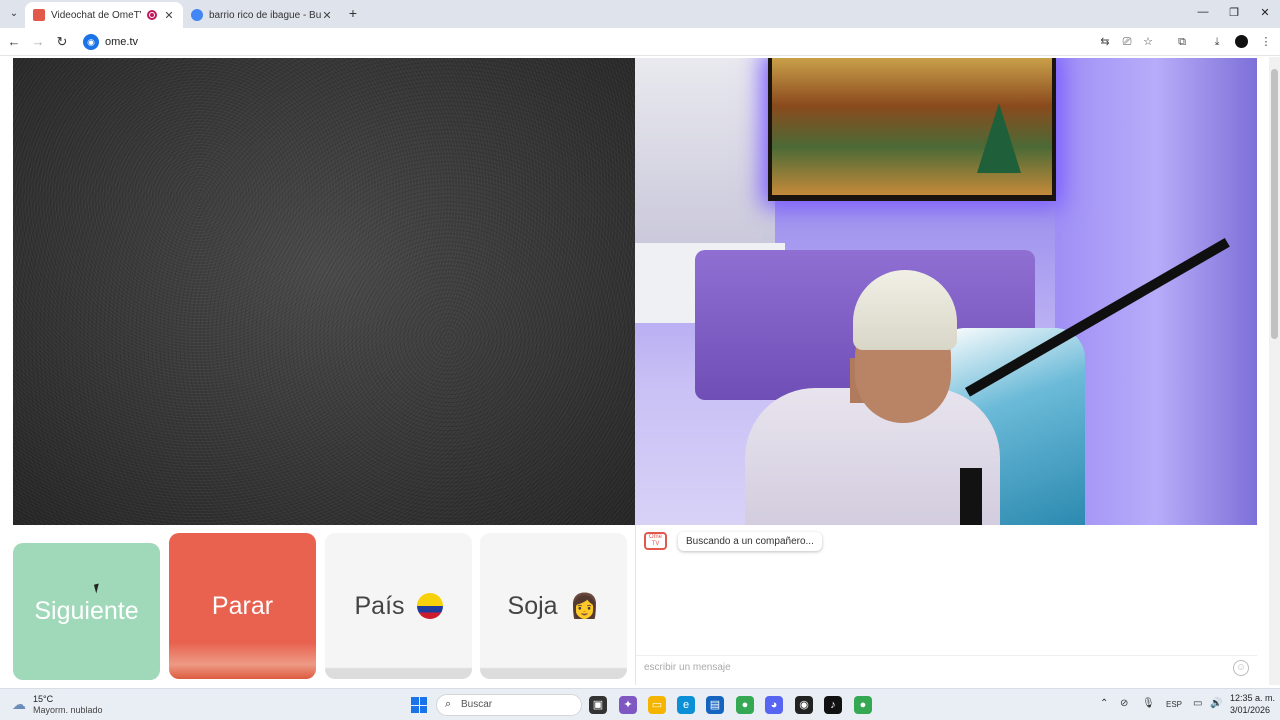 The height and width of the screenshot is (720, 1280). I want to click on next-button-label: Siguiente, so click(86, 611).